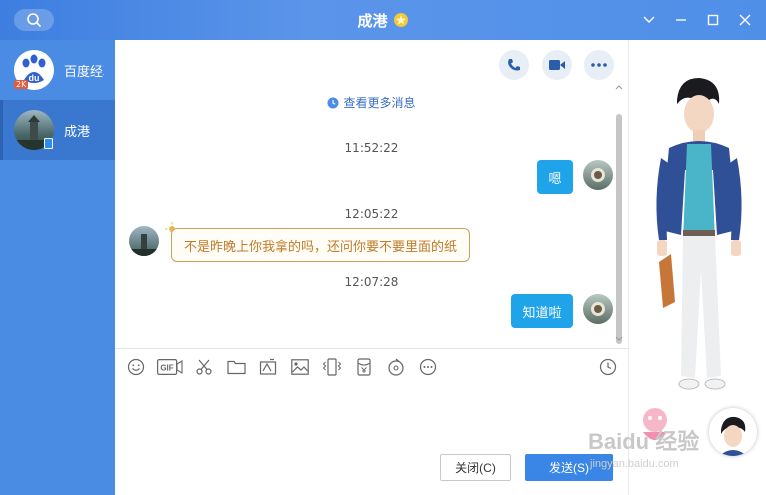 The height and width of the screenshot is (495, 766). I want to click on scrollbar-thumb, so click(619, 229).